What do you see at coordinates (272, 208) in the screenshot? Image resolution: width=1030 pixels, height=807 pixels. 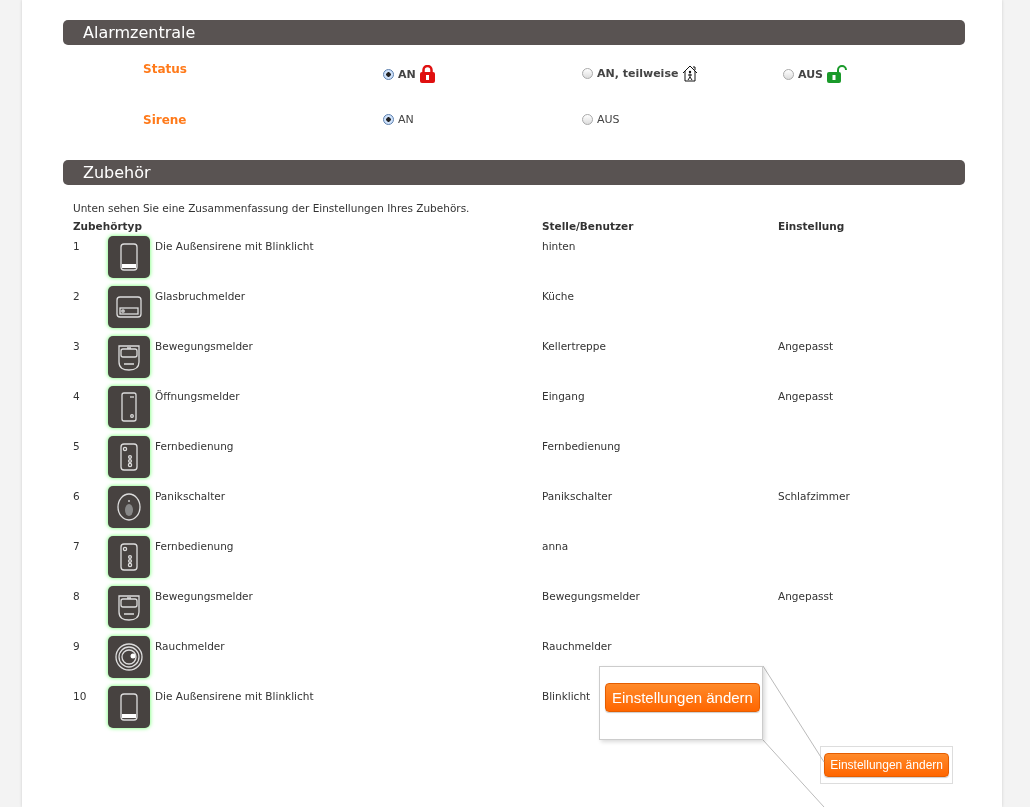 I see `intro-text: Unten sehen Sie eine Zusammenfassung der Einstellungen Ihres Zubehörs.` at bounding box center [272, 208].